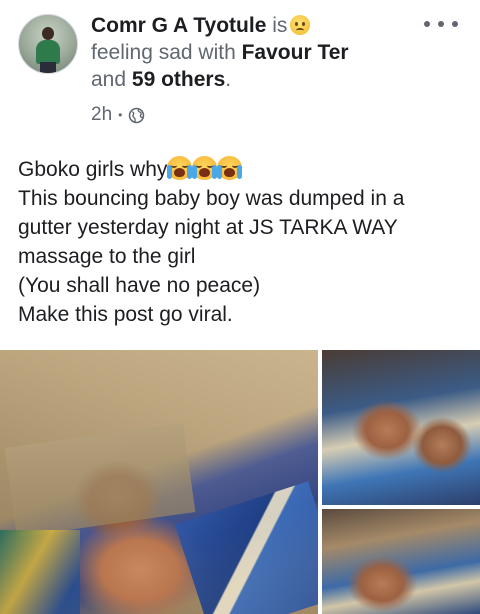 This screenshot has height=614, width=480. I want to click on post-time-link: 2h, so click(101, 115).